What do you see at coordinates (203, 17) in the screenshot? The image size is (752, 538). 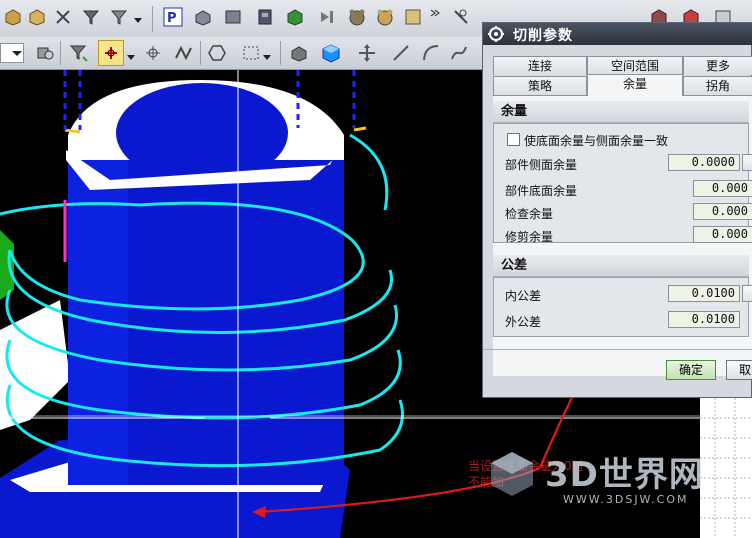 I see `geometry-icon` at bounding box center [203, 17].